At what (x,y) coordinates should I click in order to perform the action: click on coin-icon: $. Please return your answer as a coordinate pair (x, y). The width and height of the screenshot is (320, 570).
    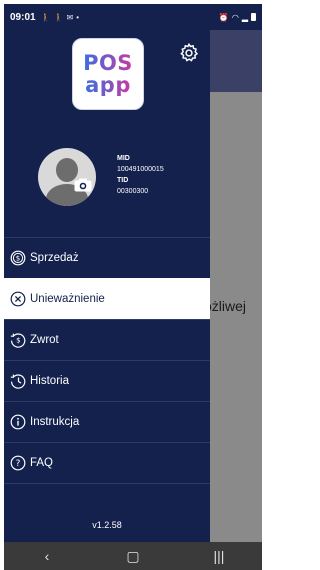
    Looking at the image, I should click on (18, 258).